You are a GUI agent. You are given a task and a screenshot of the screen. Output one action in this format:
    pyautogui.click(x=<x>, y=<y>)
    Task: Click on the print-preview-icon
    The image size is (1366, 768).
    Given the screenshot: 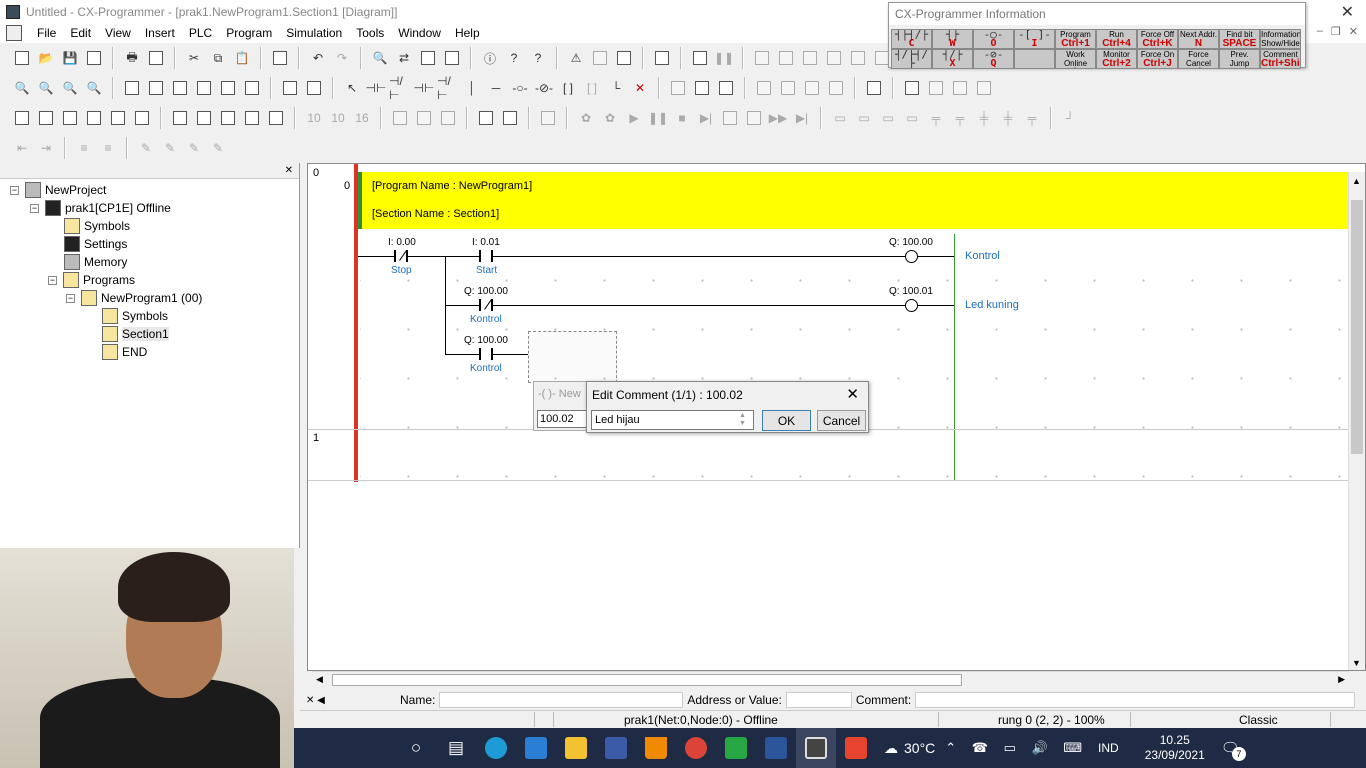 What is the action you would take?
    pyautogui.click(x=156, y=58)
    